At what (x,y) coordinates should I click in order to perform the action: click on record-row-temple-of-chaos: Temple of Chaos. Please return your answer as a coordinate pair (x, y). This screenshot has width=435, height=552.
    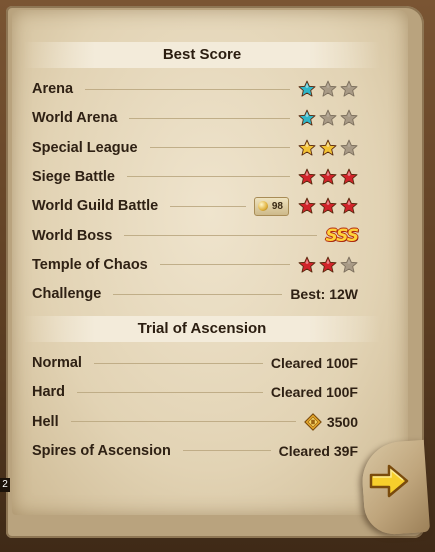
    Looking at the image, I should click on (195, 265).